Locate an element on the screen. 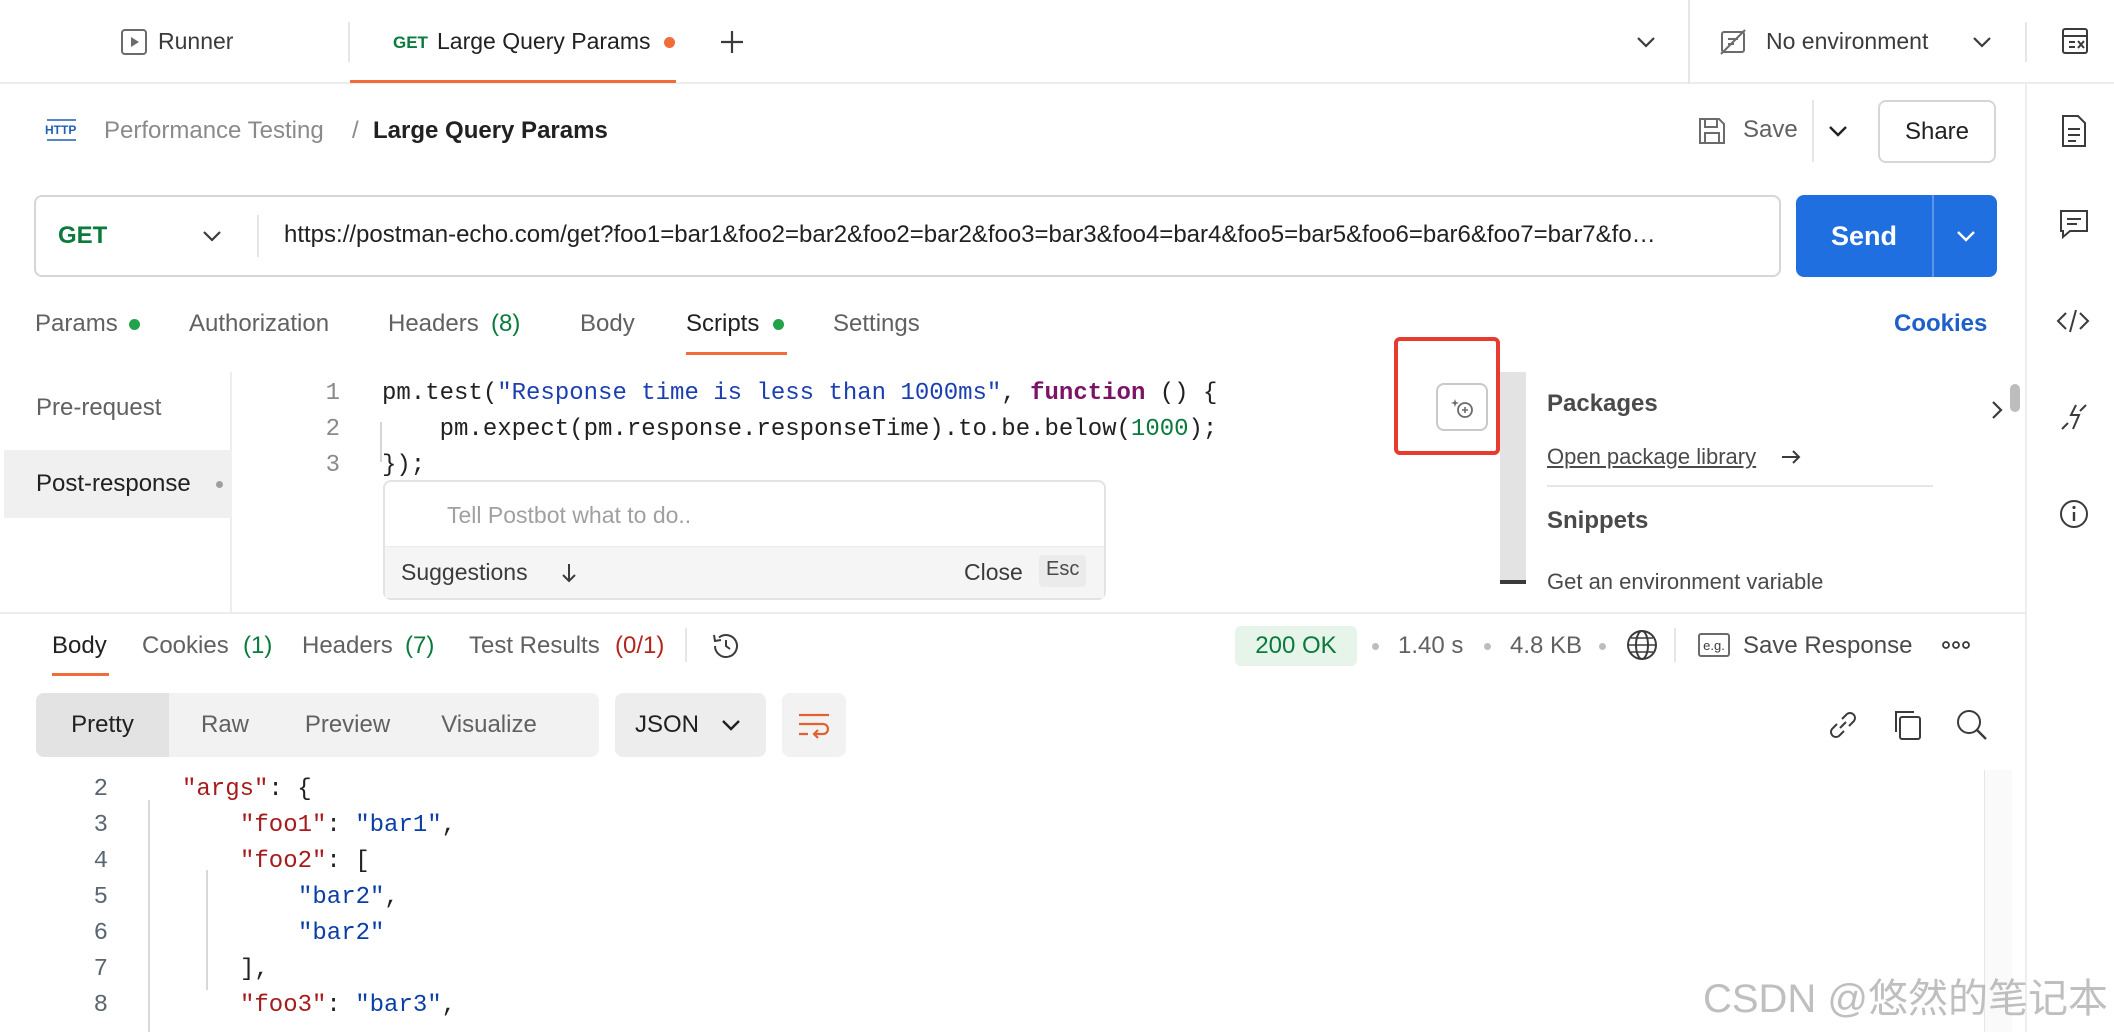 Image resolution: width=2114 pixels, height=1032 pixels. runner-play-icon is located at coordinates (134, 42).